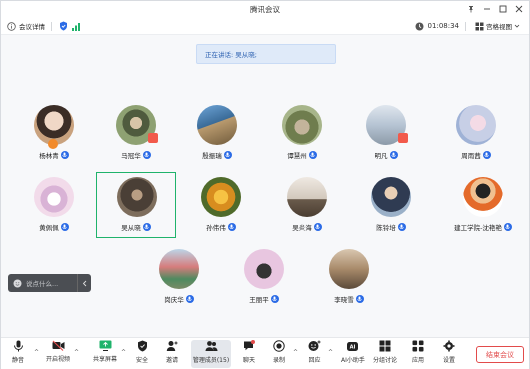 This screenshot has height=369, width=530. What do you see at coordinates (279, 360) in the screenshot?
I see `record-label: 录制` at bounding box center [279, 360].